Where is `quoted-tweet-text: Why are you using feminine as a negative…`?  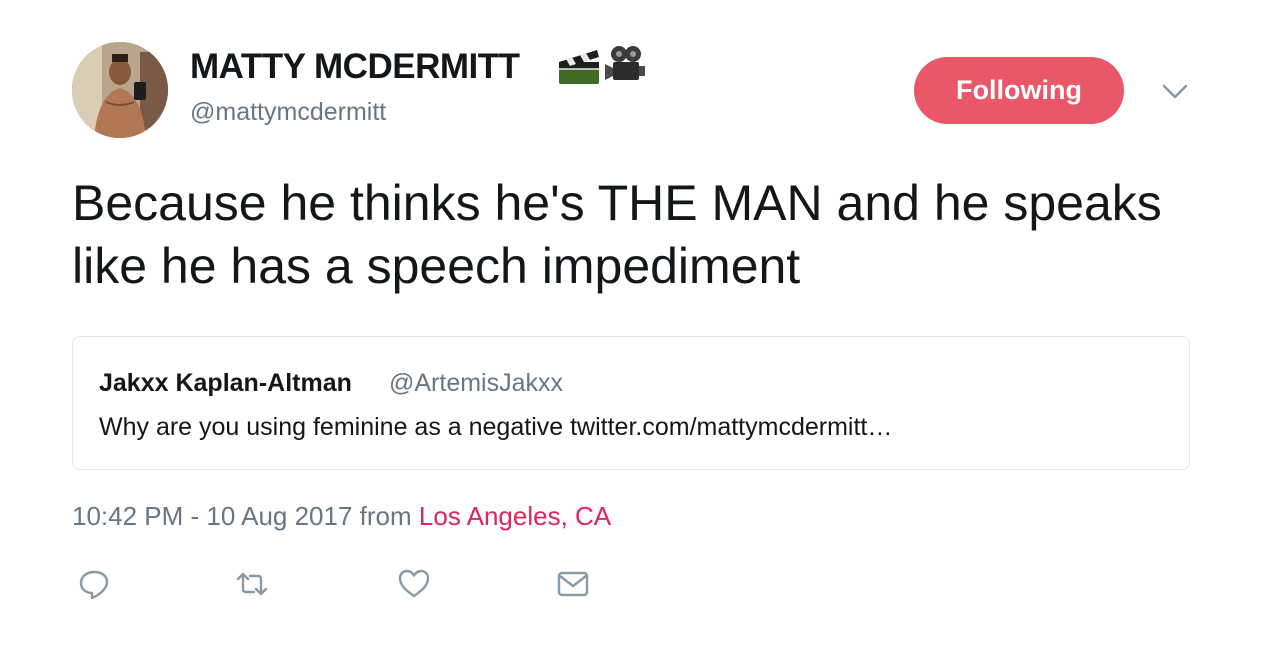
quoted-tweet-text: Why are you using feminine as a negative… is located at coordinates (496, 427).